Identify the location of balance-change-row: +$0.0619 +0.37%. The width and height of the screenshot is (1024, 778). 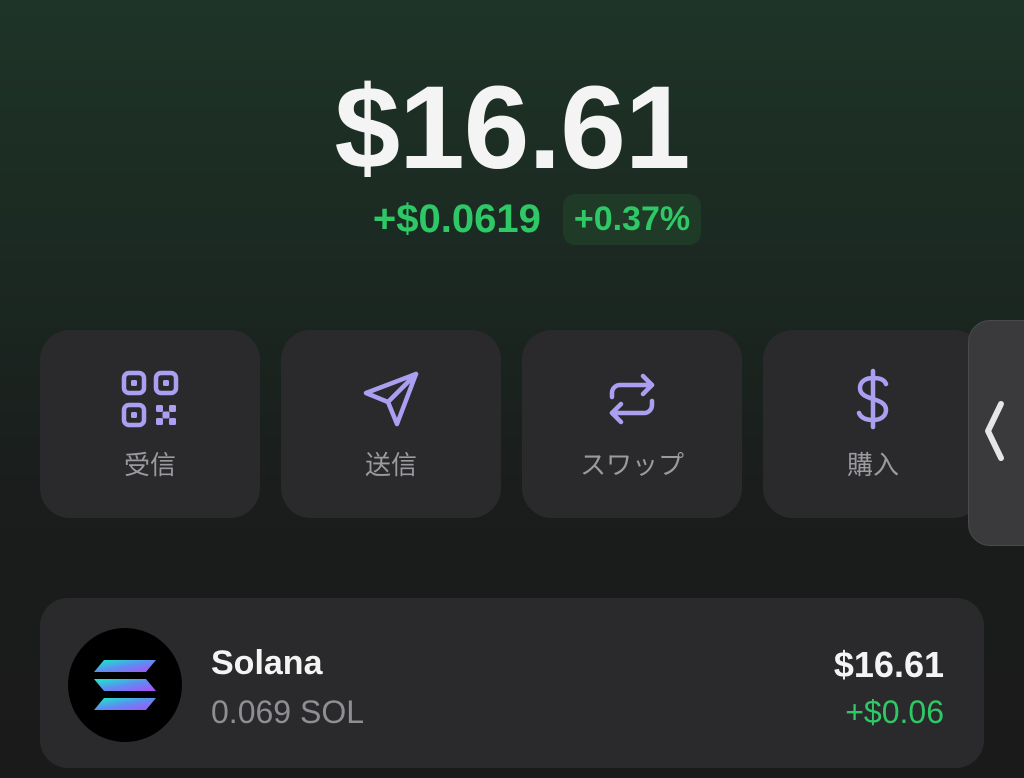
(512, 219).